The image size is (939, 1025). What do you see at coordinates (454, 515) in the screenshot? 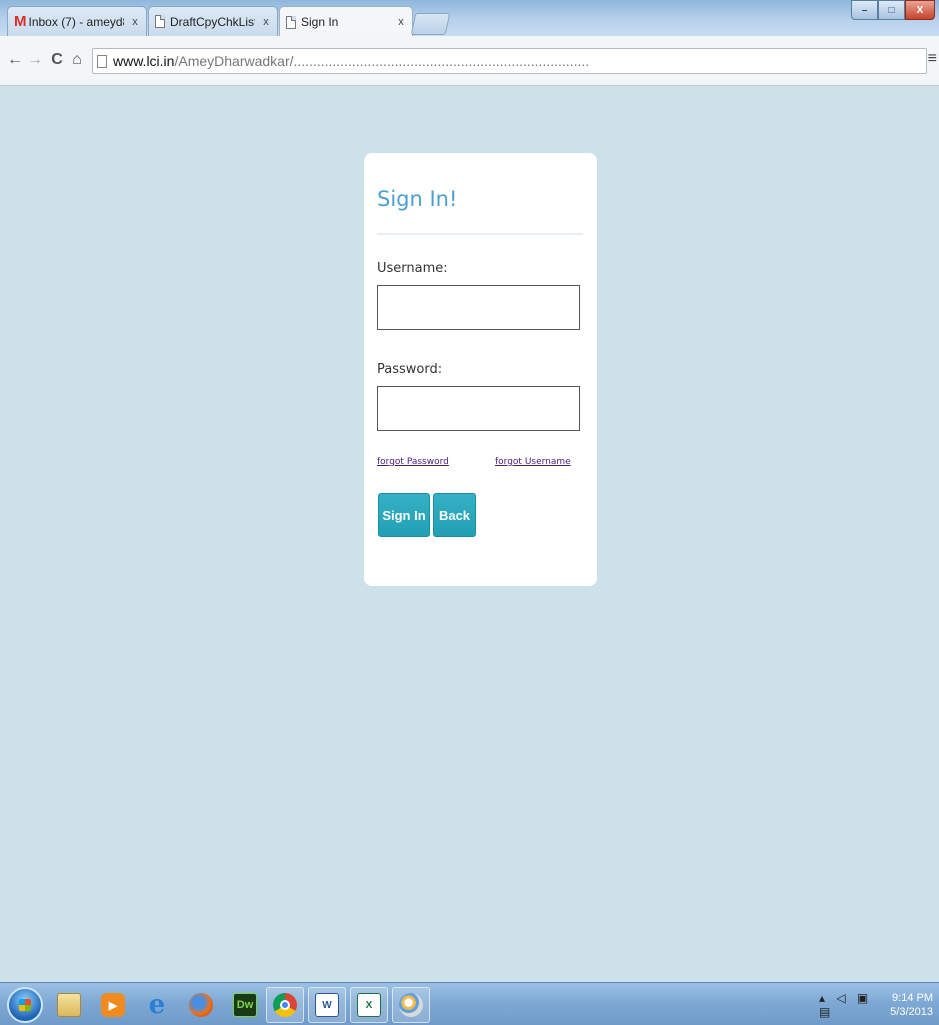
I see `back-button: Back` at bounding box center [454, 515].